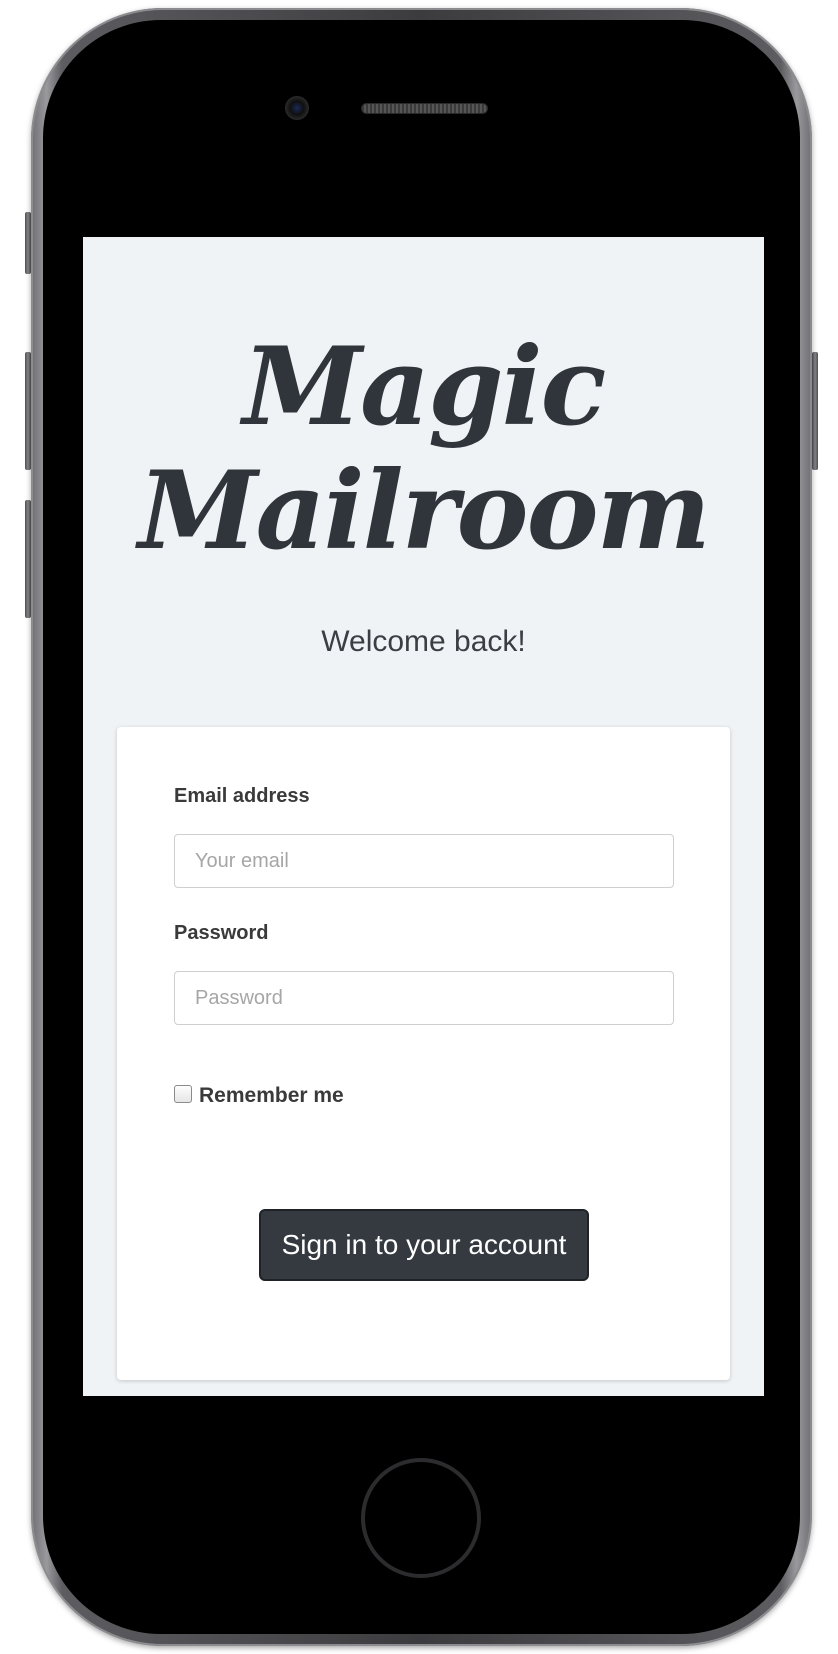  Describe the element at coordinates (424, 387) in the screenshot. I see `logo-line-1: Magic` at that location.